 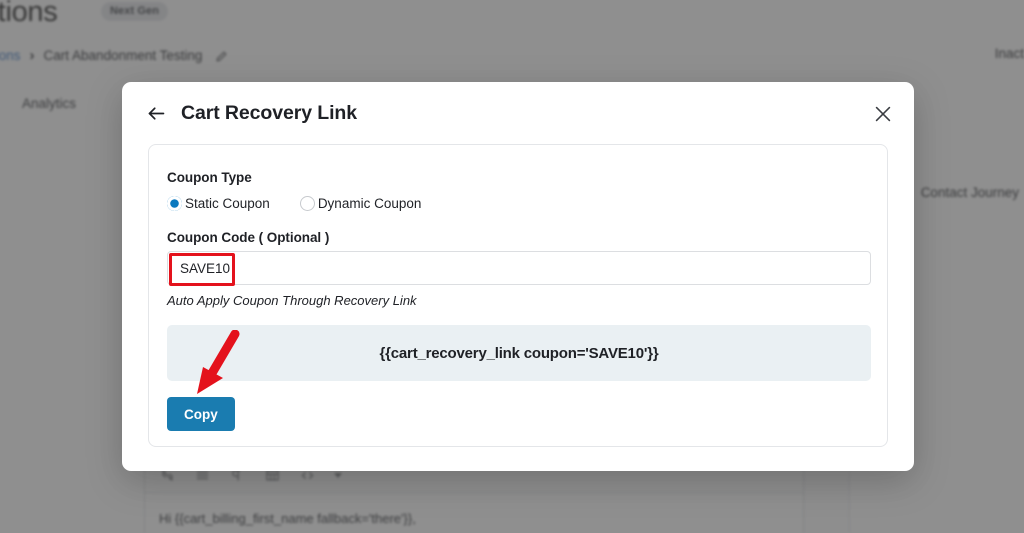 What do you see at coordinates (519, 268) in the screenshot?
I see `coupon-code-input` at bounding box center [519, 268].